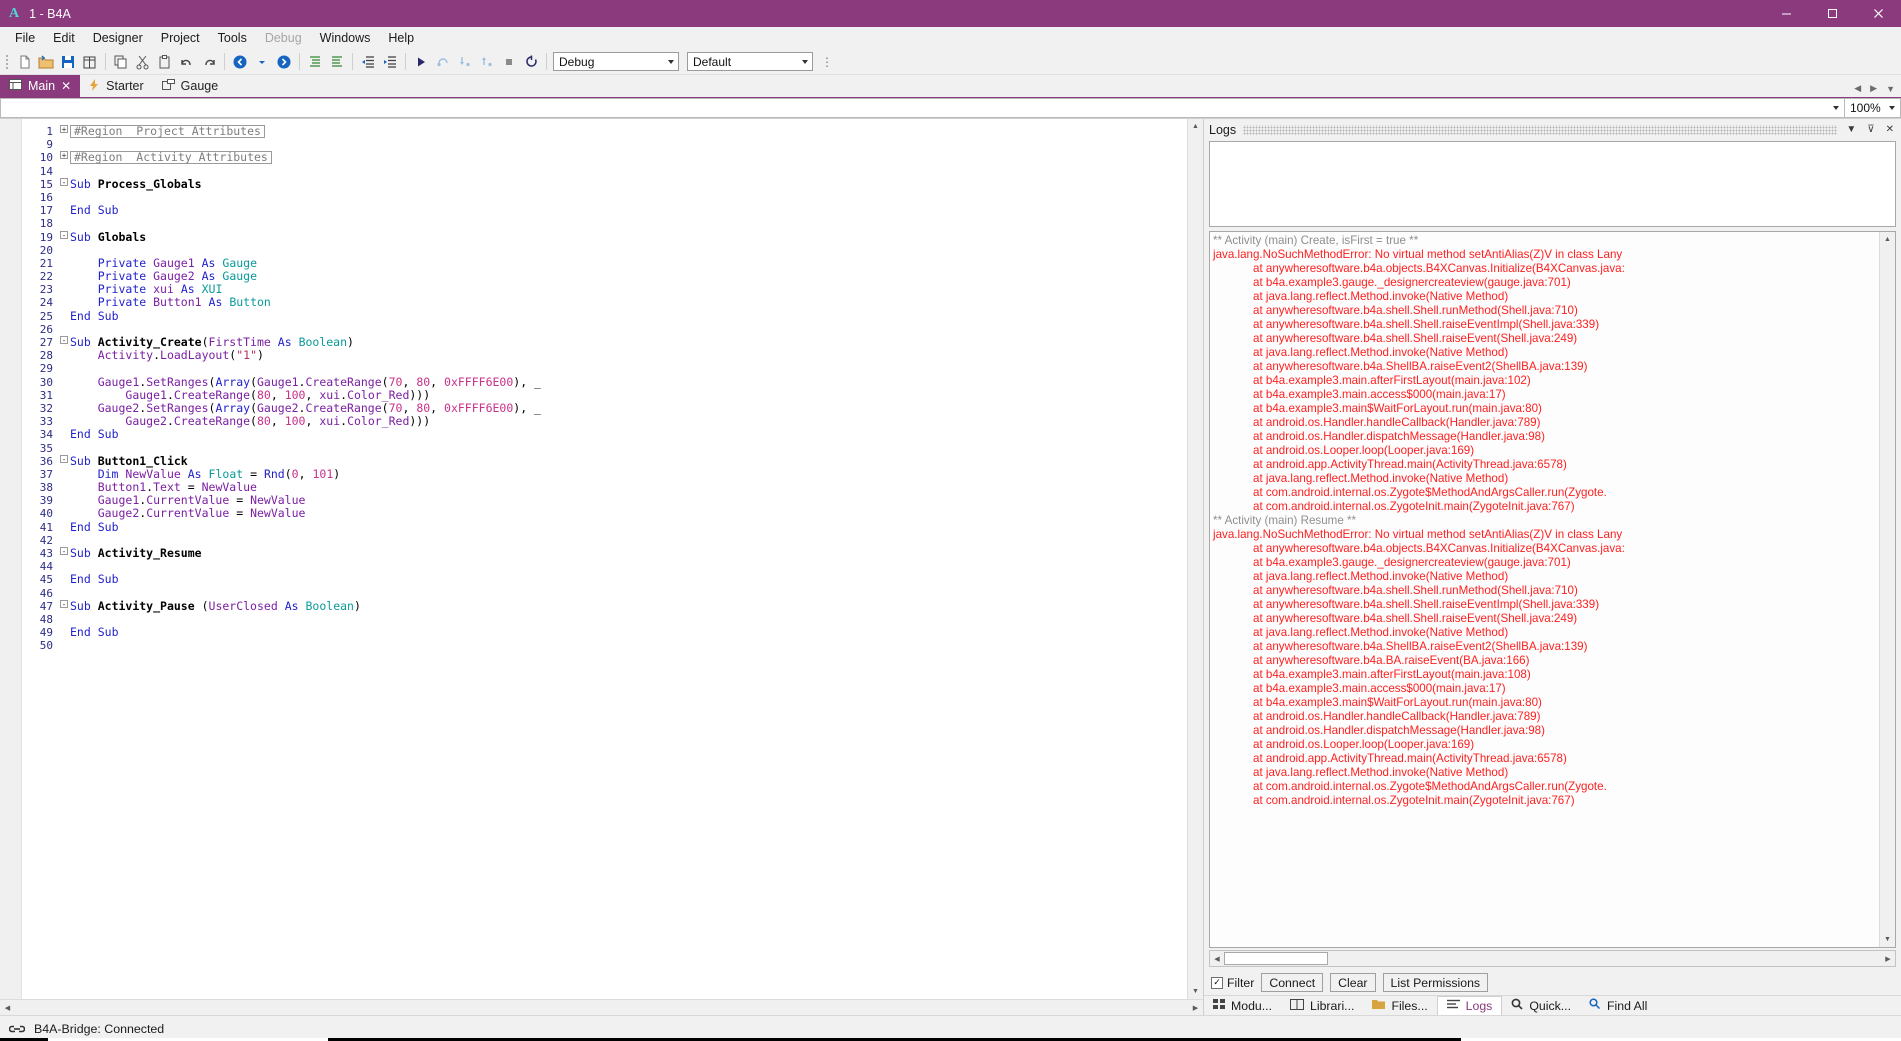  What do you see at coordinates (1887, 589) in the screenshot?
I see `log-vertical-scrollbar: ▲ ▼` at bounding box center [1887, 589].